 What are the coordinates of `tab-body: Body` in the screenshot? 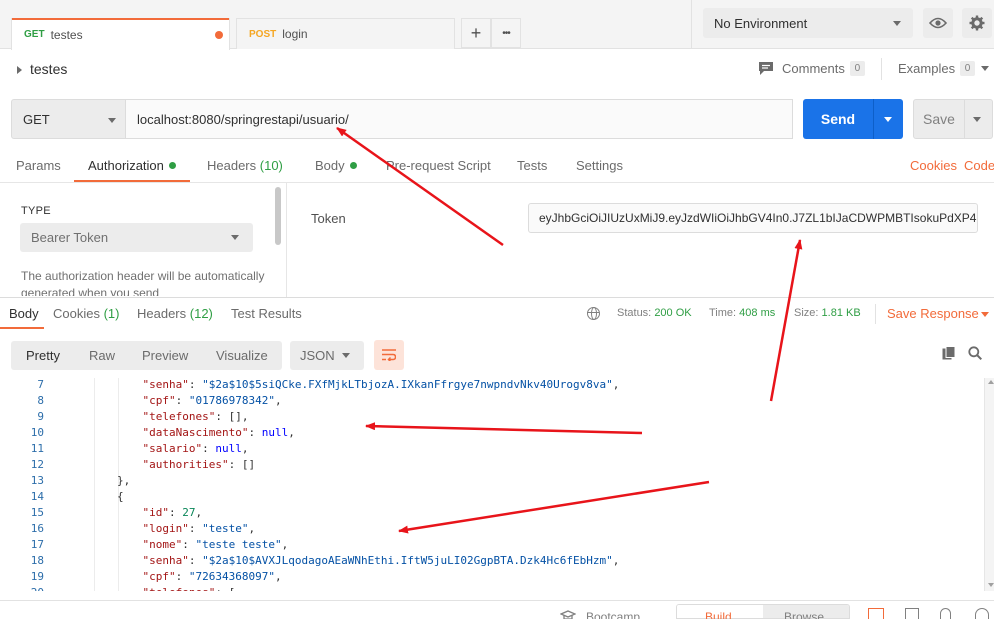 It's located at (336, 165).